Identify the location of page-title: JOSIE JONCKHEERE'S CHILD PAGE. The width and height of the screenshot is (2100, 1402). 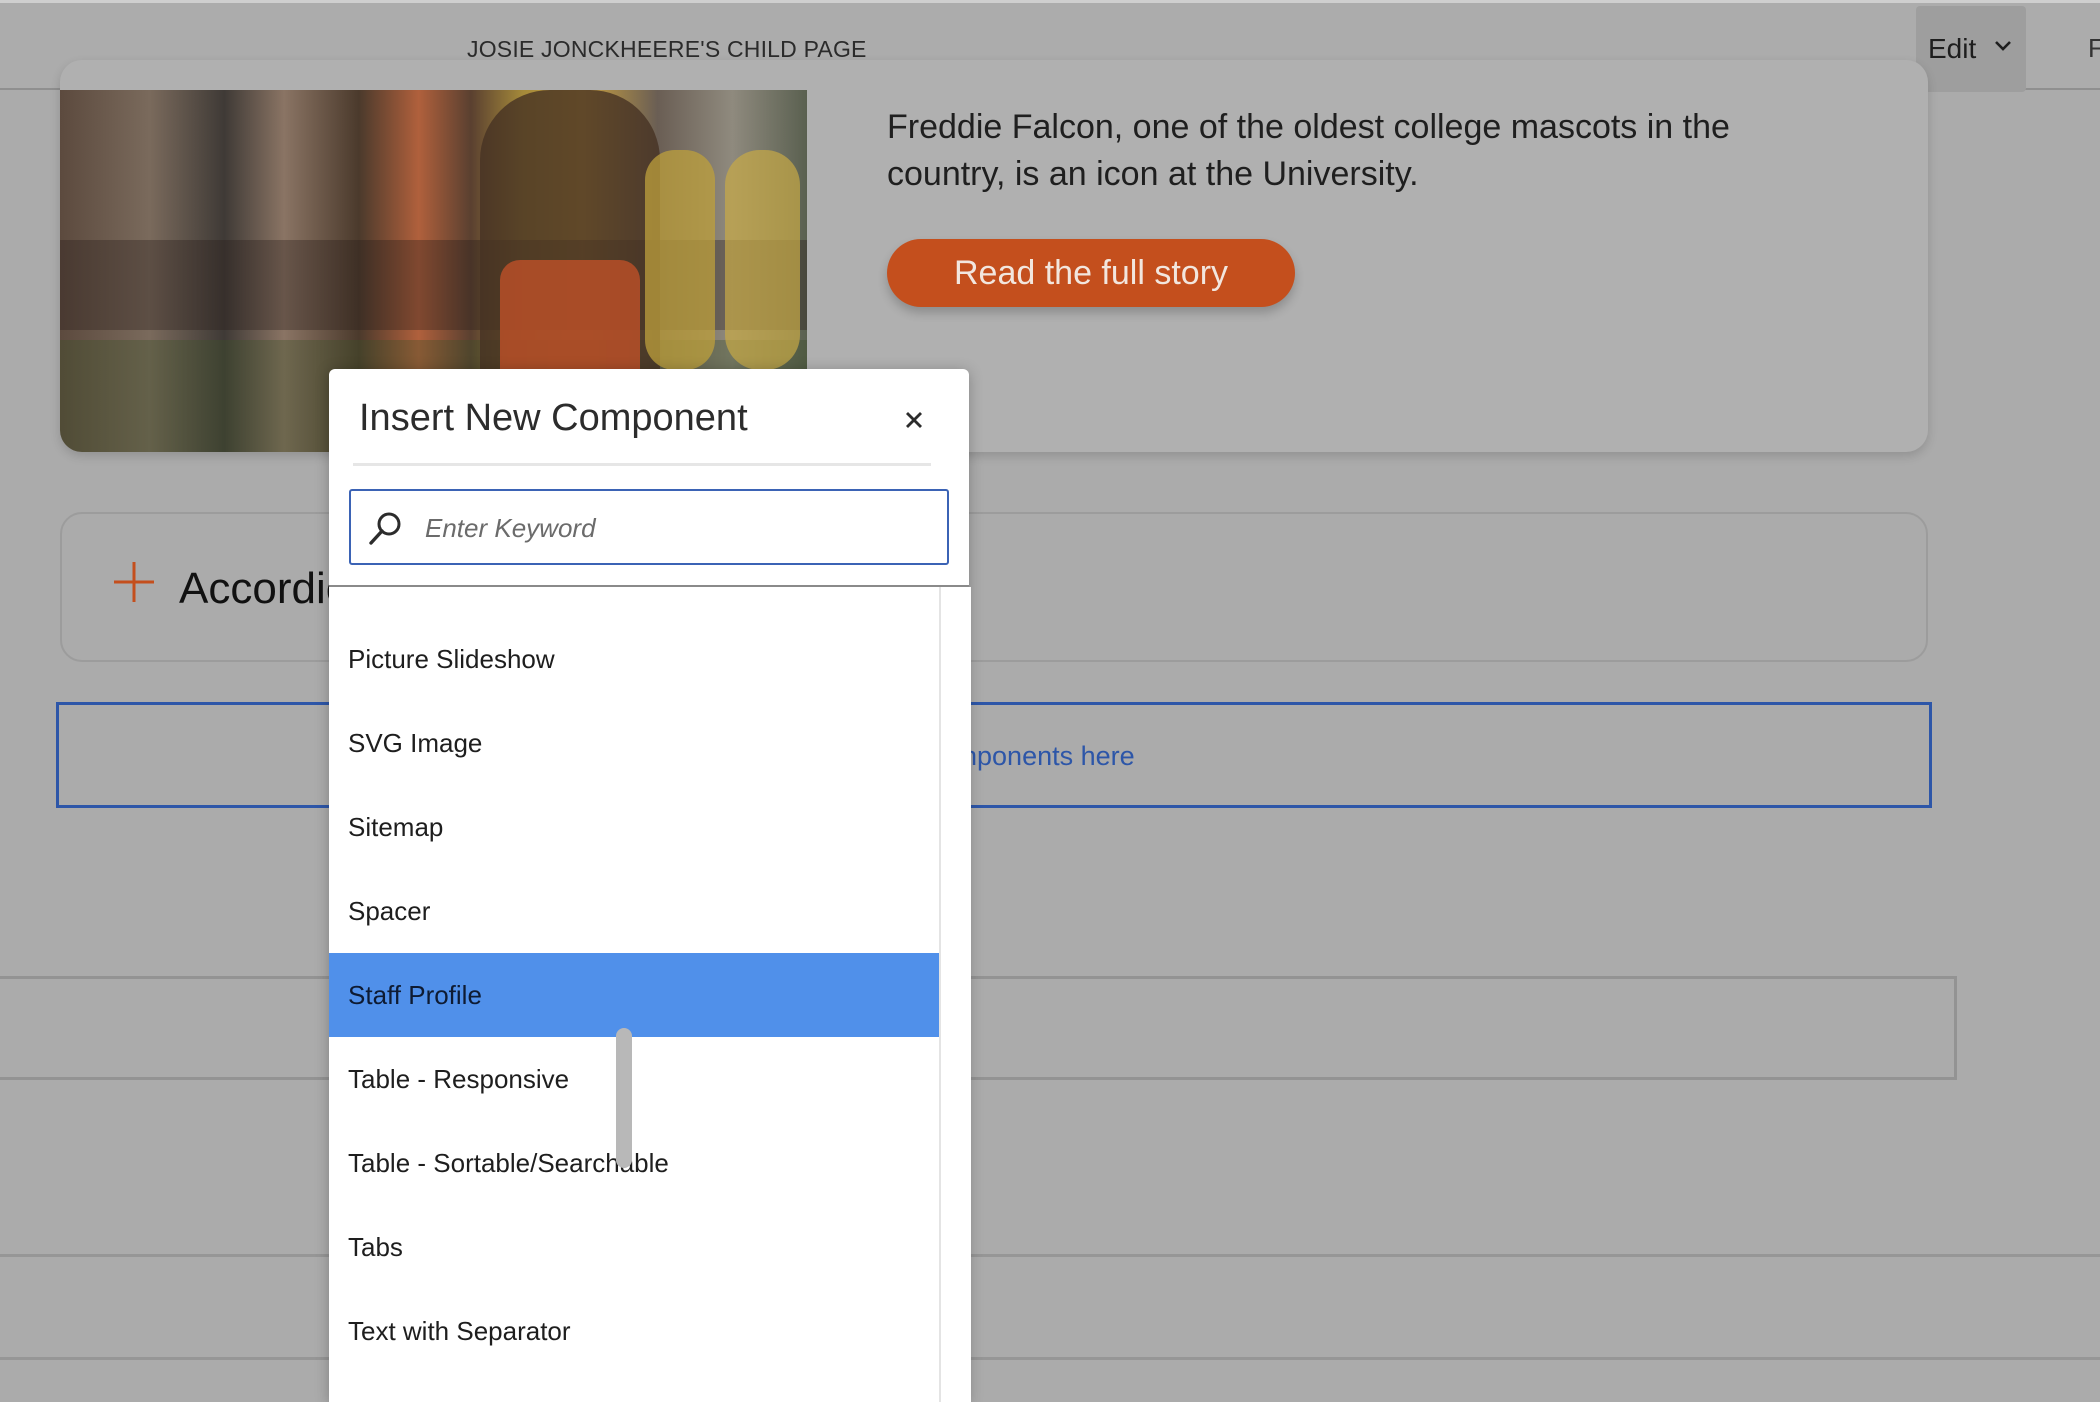
(667, 49).